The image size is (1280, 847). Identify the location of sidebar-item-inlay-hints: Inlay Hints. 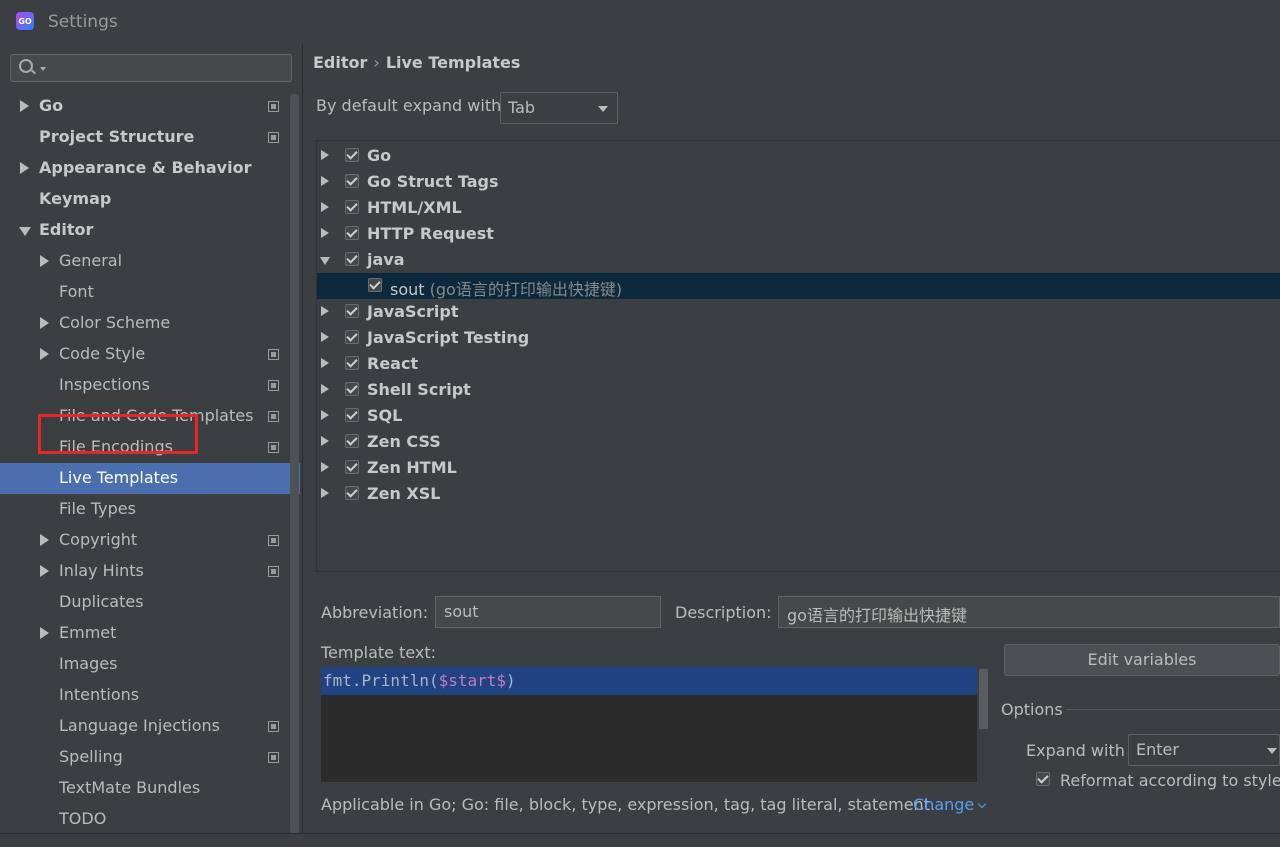
(150, 571).